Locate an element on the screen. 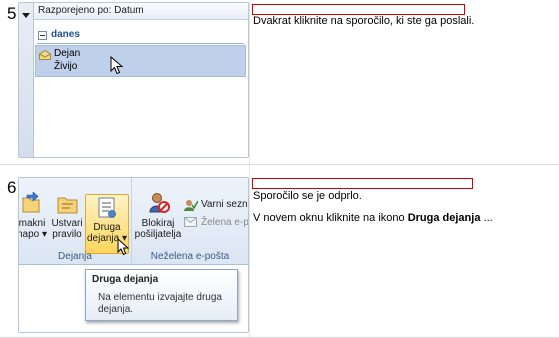 The height and width of the screenshot is (338, 559). safe-senders-icon is located at coordinates (191, 205).